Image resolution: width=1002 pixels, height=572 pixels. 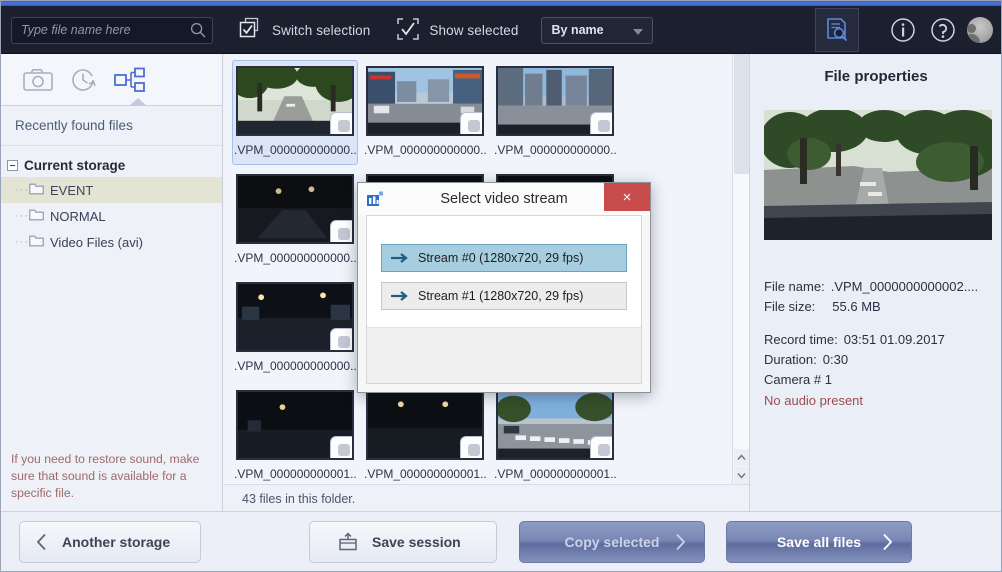 I want to click on stream-option-0: Stream #0 (1280x720, 29 fps), so click(x=504, y=258).